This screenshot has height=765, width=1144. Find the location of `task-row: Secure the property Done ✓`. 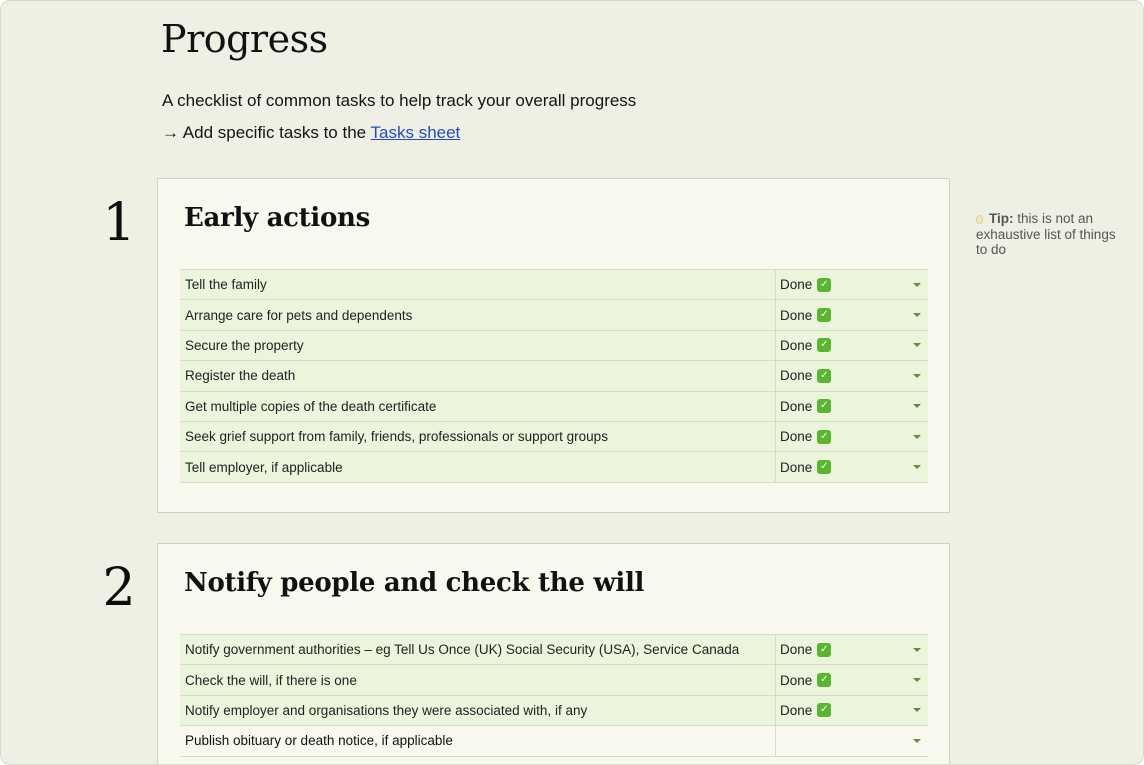

task-row: Secure the property Done ✓ is located at coordinates (554, 346).